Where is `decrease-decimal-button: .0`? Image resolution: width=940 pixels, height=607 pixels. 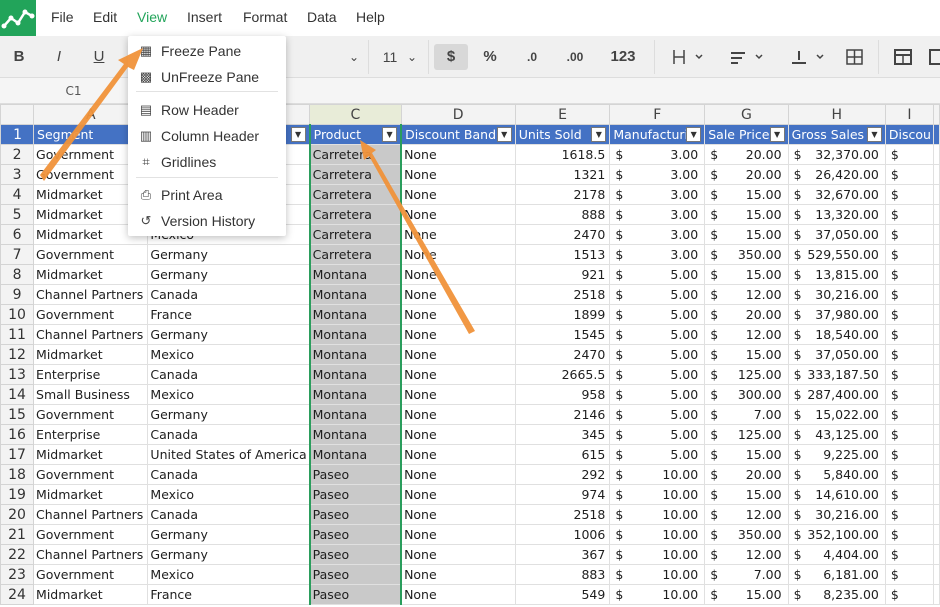
decrease-decimal-button: .0 is located at coordinates (532, 57).